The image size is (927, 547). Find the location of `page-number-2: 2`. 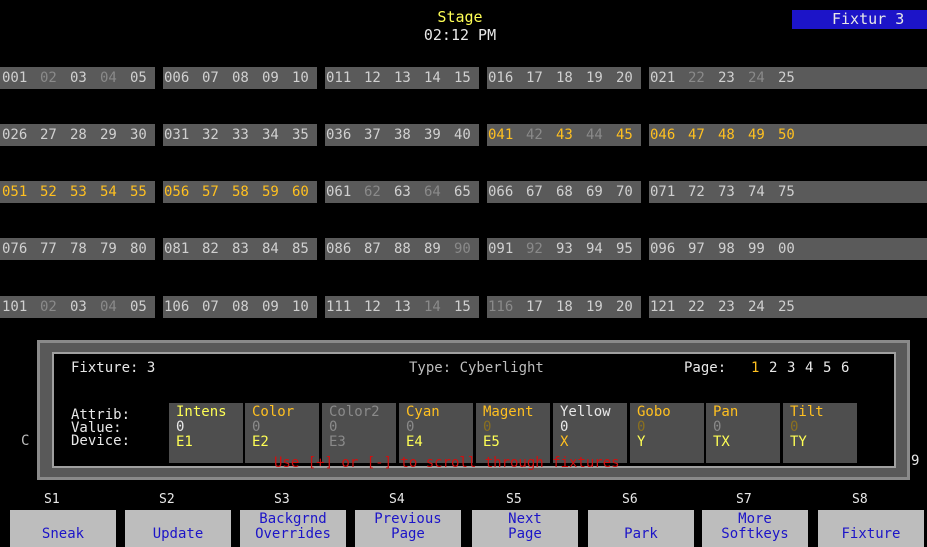

page-number-2: 2 is located at coordinates (773, 368).